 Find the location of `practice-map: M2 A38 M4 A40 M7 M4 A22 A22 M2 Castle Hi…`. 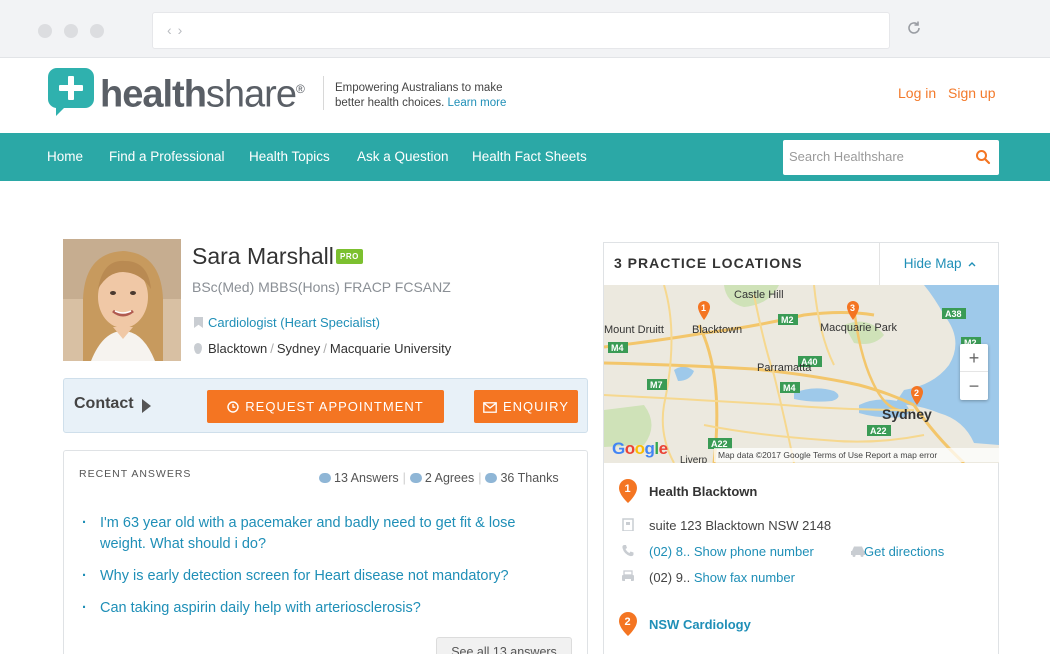

practice-map: M2 A38 M4 A40 M7 M4 A22 A22 M2 Castle Hi… is located at coordinates (801, 374).